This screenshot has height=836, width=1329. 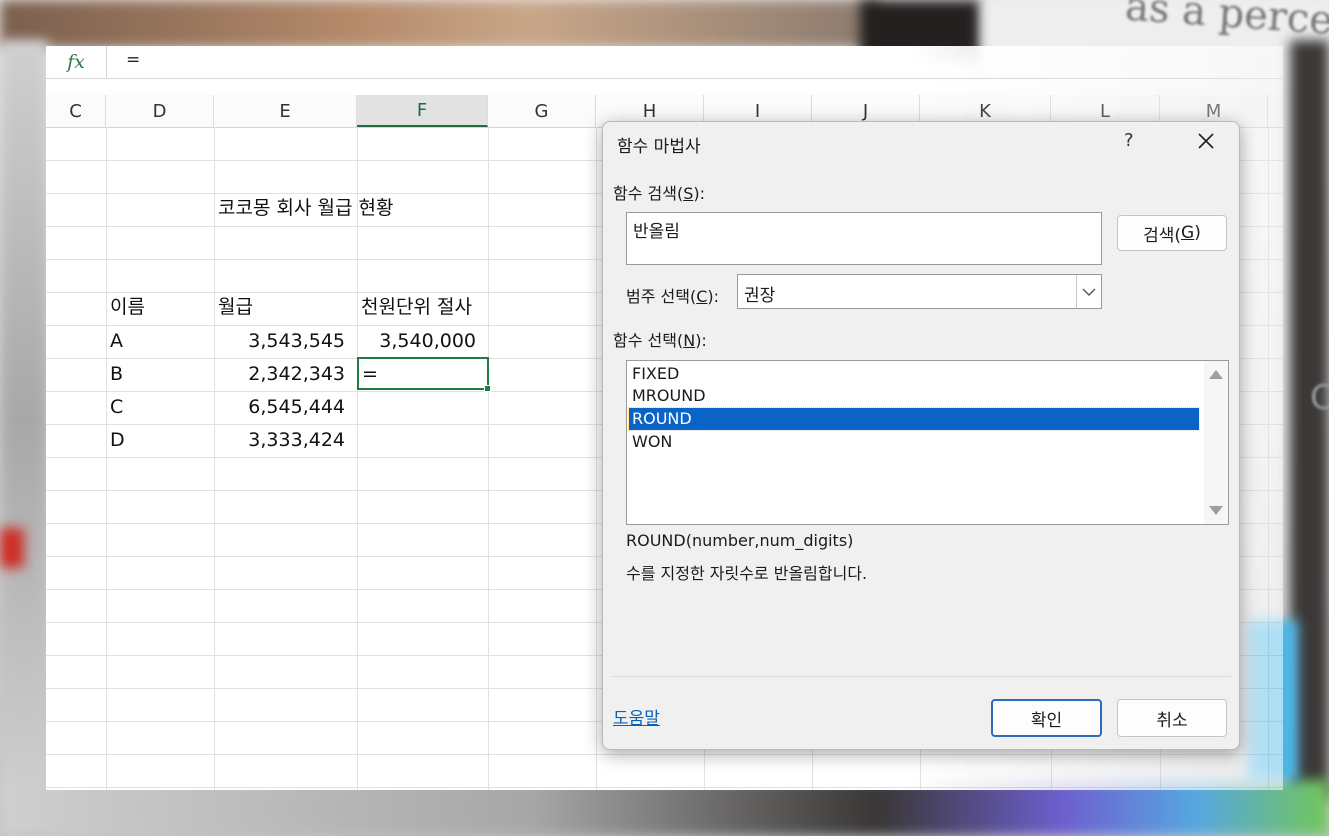 I want to click on close-icon, so click(x=1206, y=141).